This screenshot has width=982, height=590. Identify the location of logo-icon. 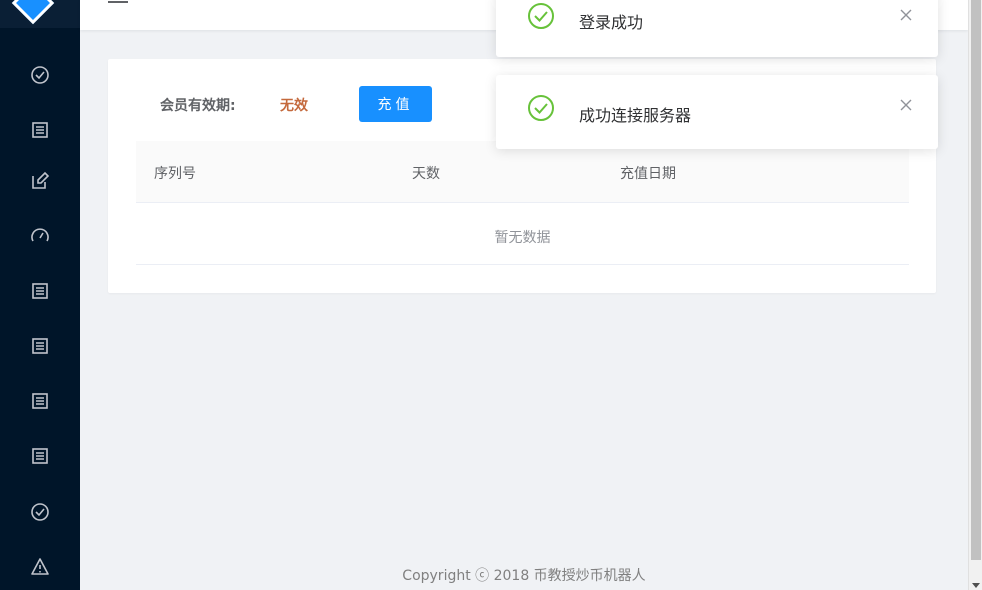
(33, 12).